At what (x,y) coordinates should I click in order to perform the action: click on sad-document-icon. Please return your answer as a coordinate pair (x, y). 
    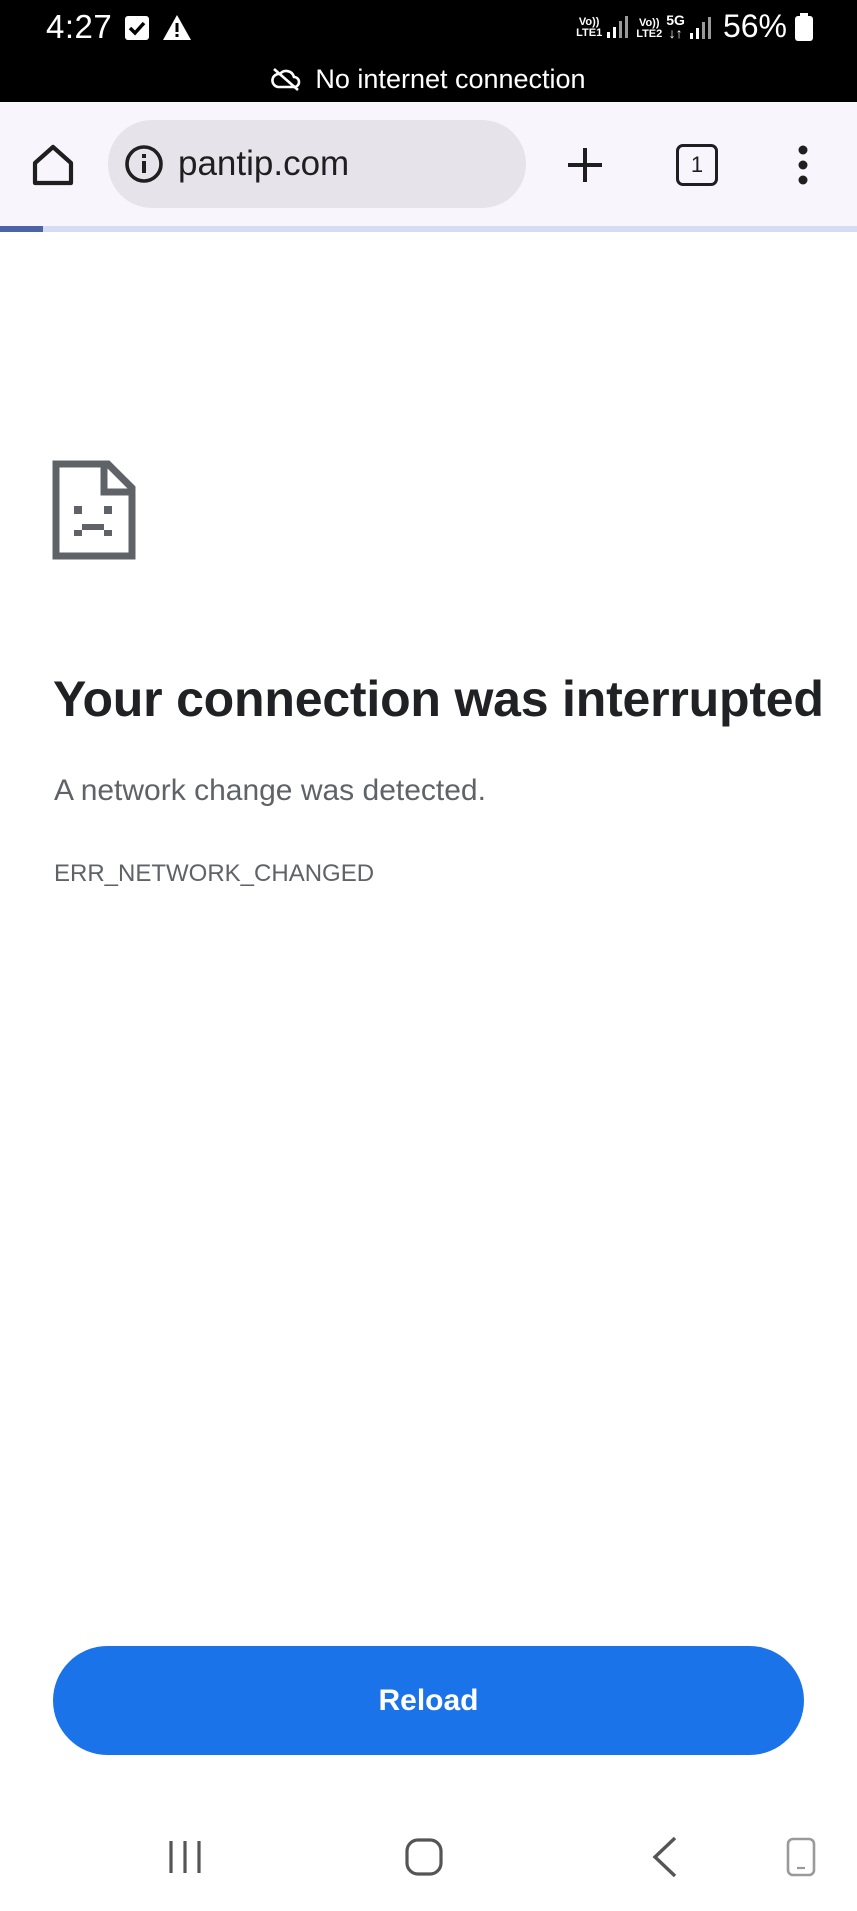
    Looking at the image, I should click on (94, 510).